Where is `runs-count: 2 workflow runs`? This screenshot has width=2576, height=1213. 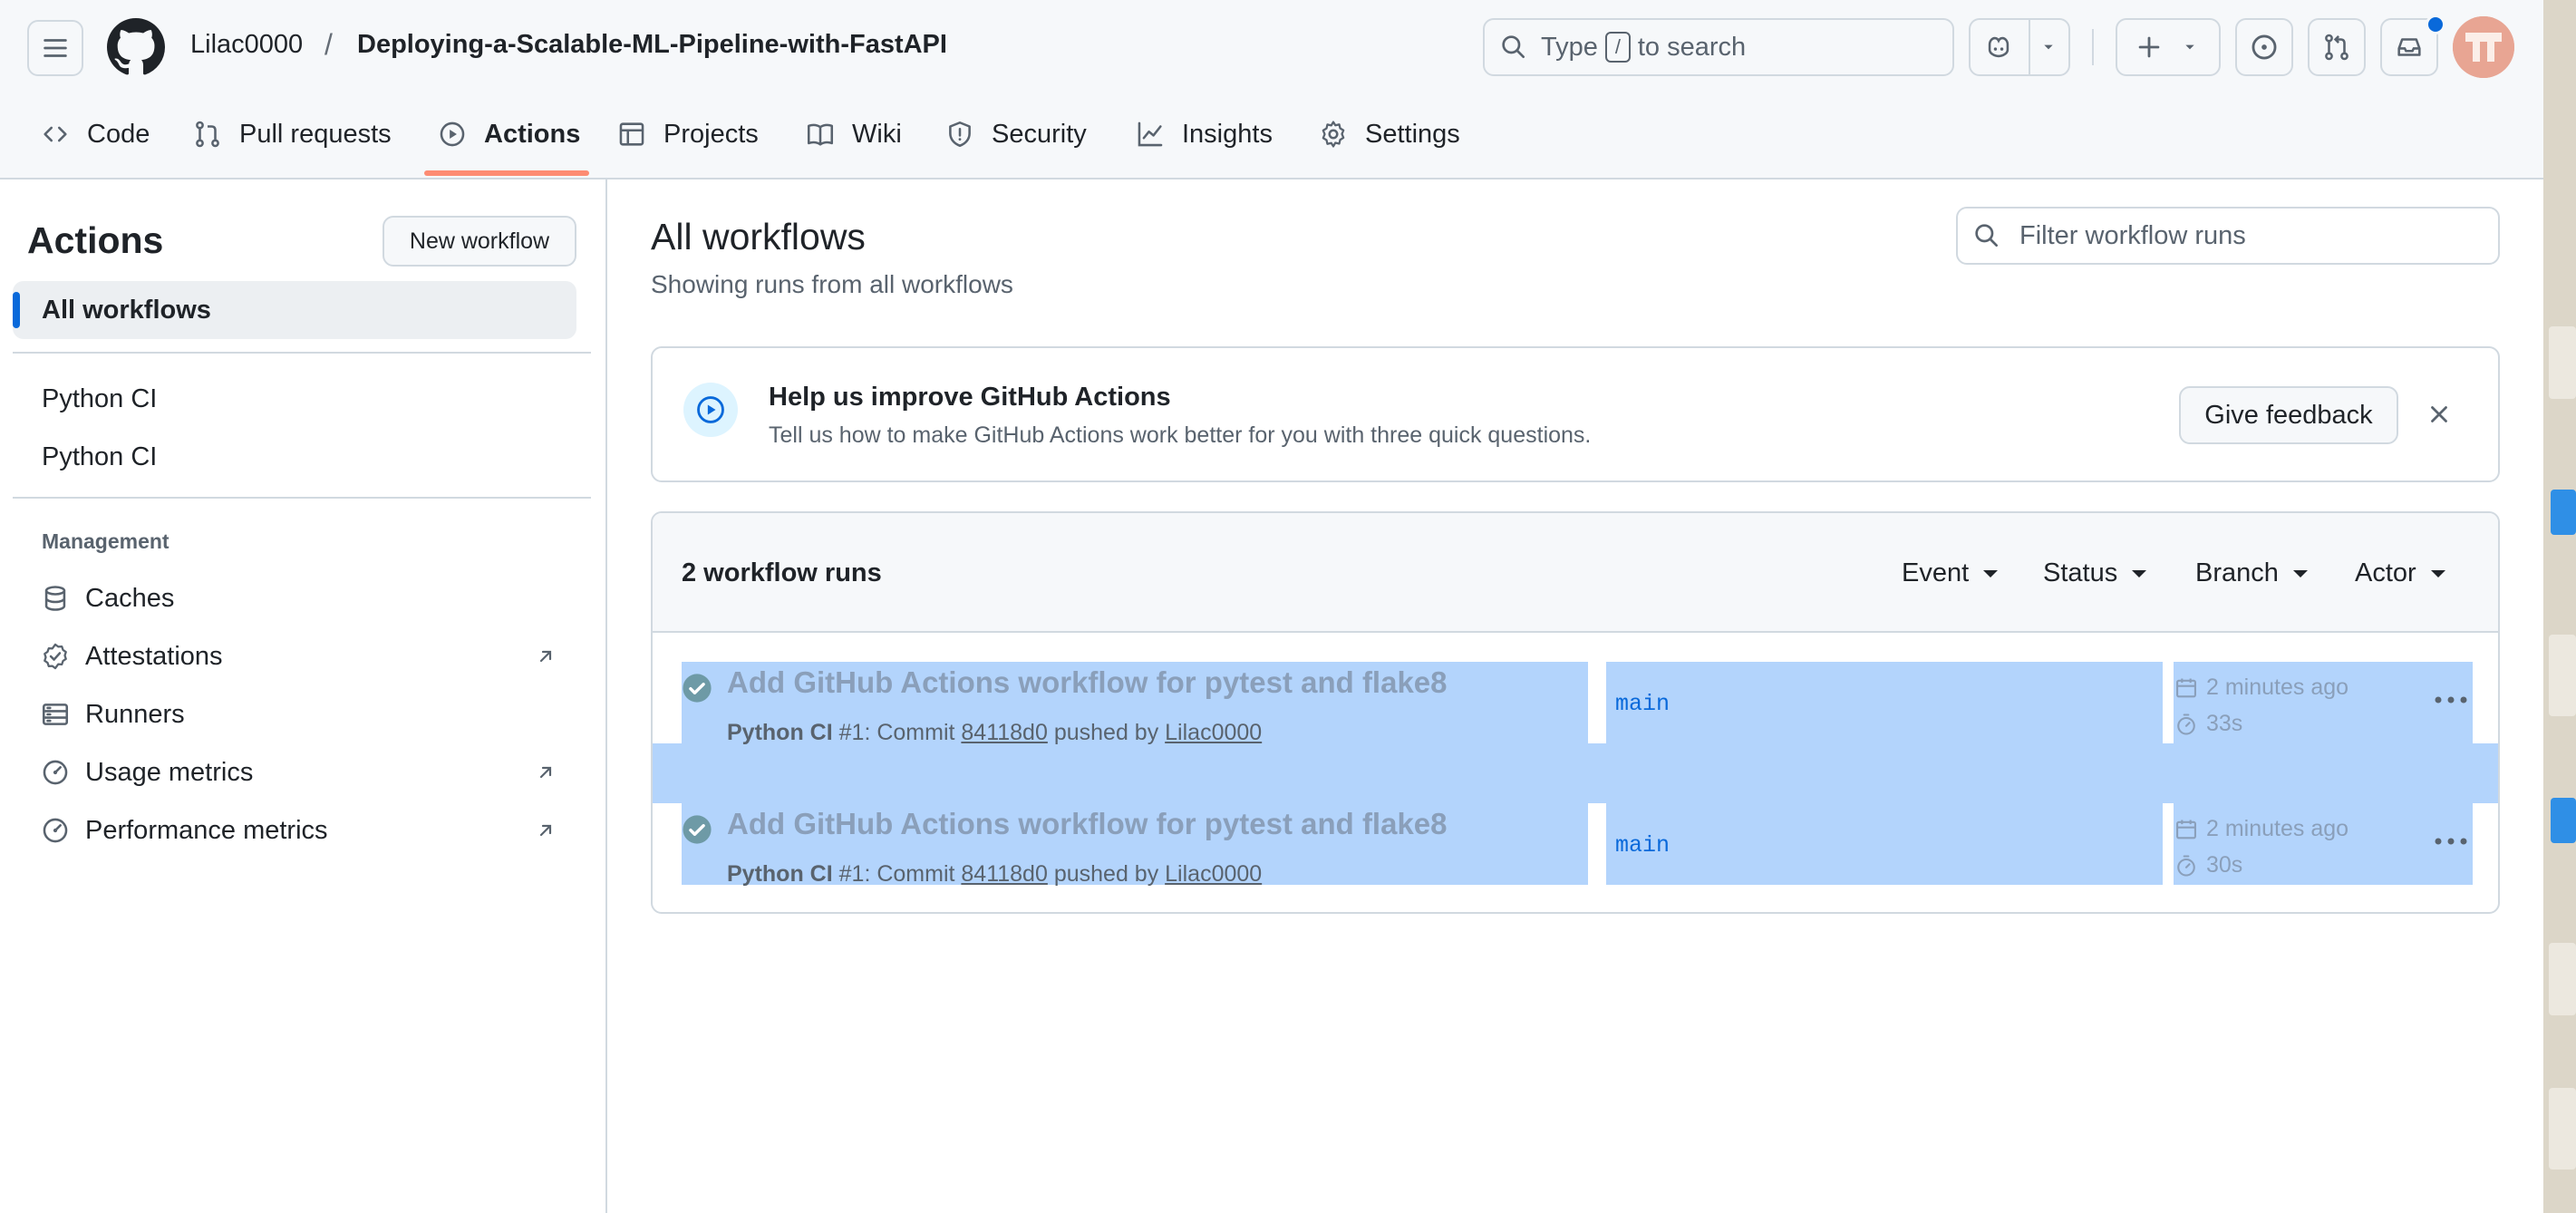 runs-count: 2 workflow runs is located at coordinates (782, 572).